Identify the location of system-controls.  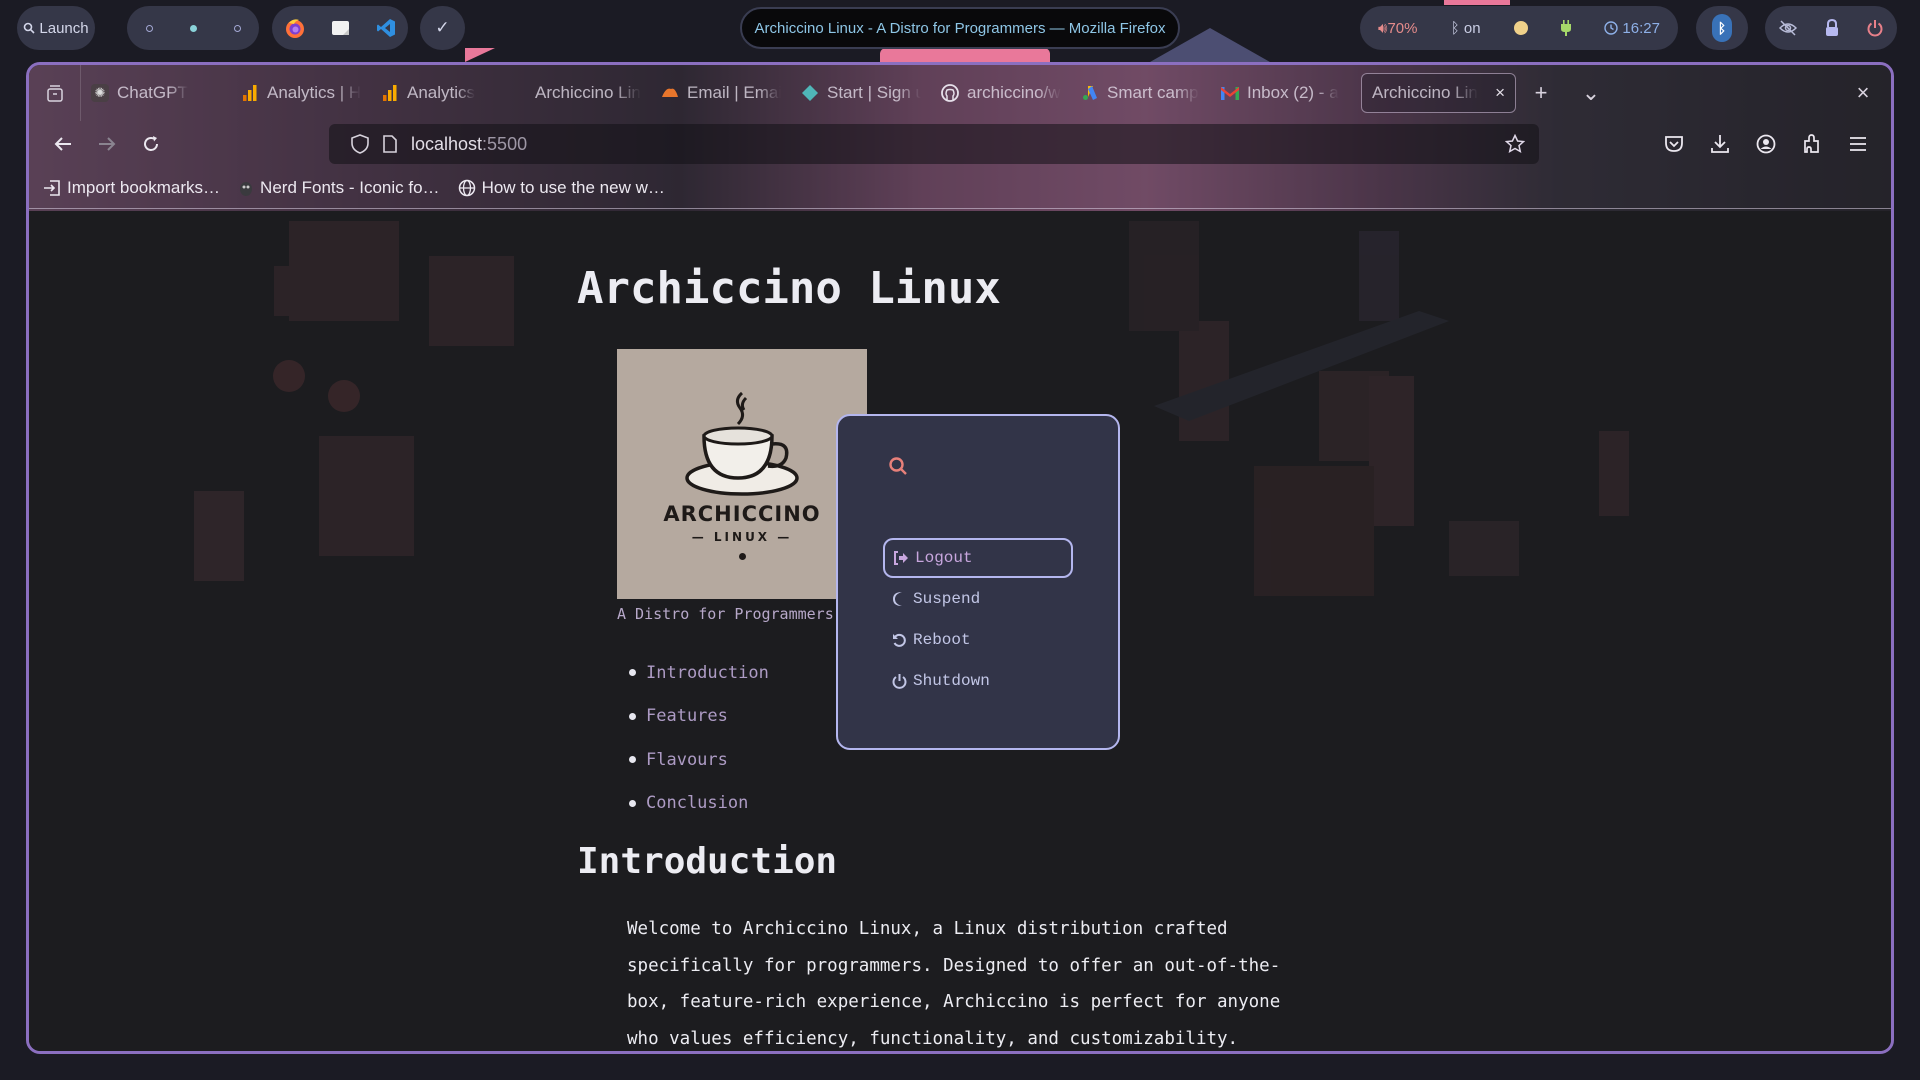
(1831, 28).